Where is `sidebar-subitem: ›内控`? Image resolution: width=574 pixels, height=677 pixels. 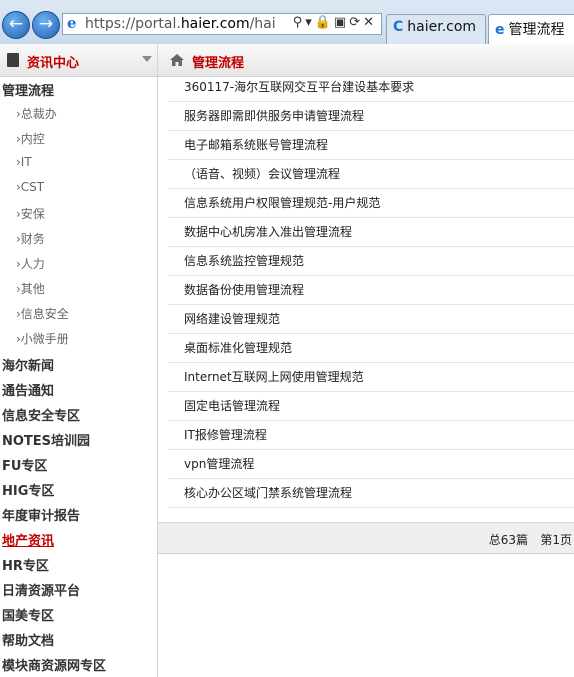 sidebar-subitem: ›内控 is located at coordinates (30, 138).